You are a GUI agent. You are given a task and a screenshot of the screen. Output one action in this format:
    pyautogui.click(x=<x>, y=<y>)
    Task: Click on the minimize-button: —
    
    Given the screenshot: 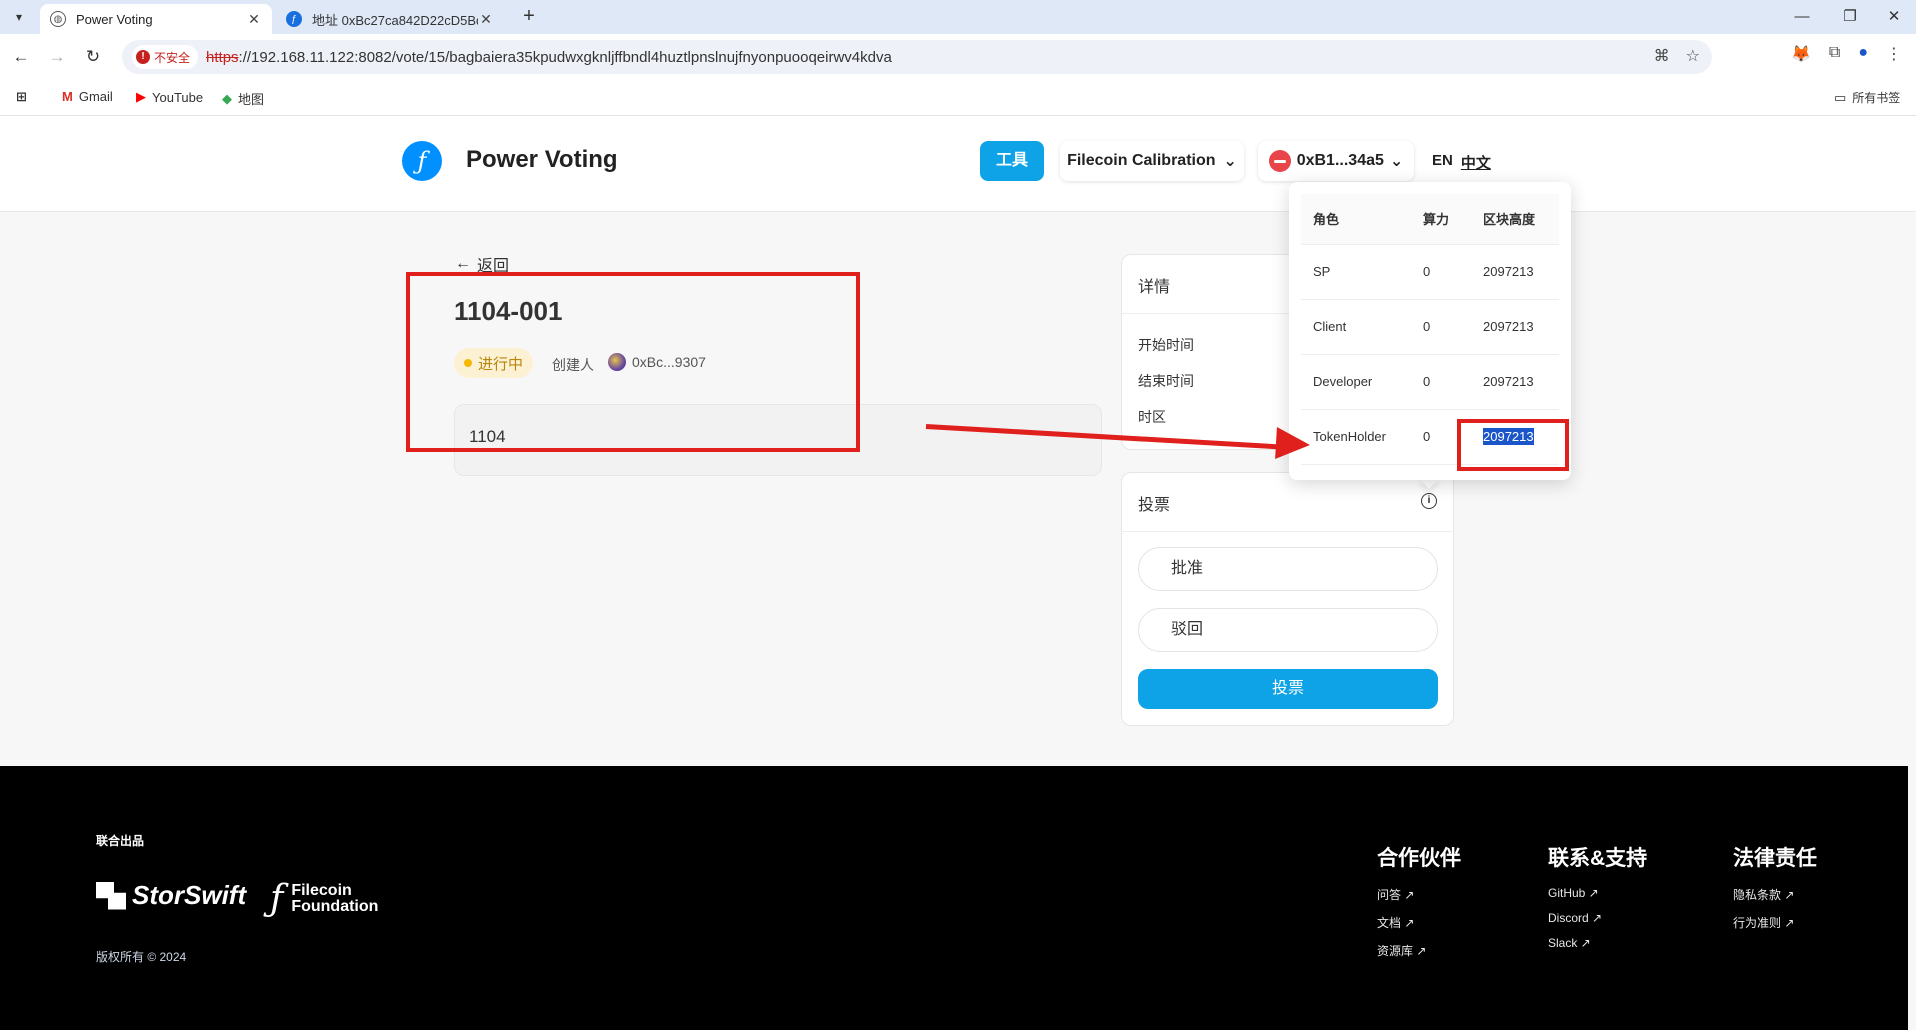 What is the action you would take?
    pyautogui.click(x=1802, y=17)
    